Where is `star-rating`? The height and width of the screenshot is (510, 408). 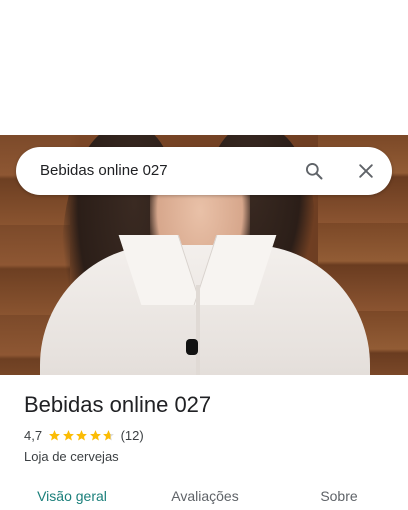 star-rating is located at coordinates (82, 435).